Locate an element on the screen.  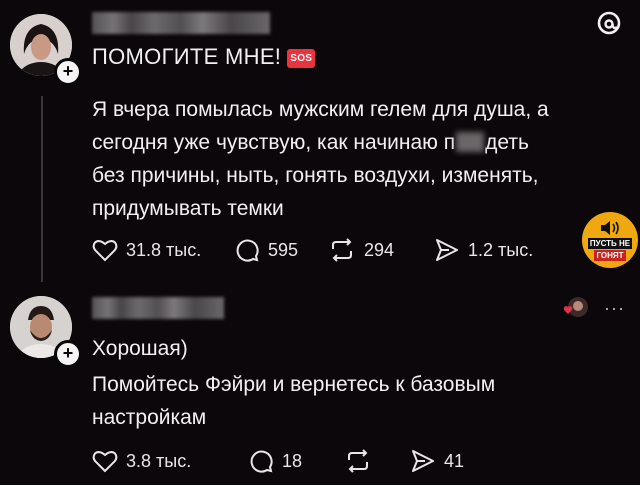
like-count: 31.8 тыс. is located at coordinates (164, 249).